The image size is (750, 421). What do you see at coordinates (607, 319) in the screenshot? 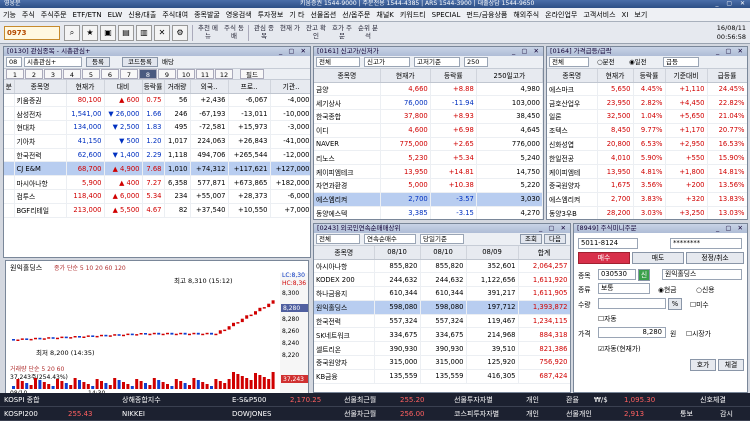
I see `auto-qty-checkbox: ☐자동` at bounding box center [607, 319].